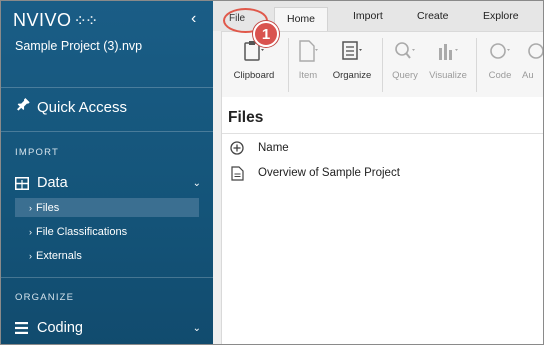 The image size is (544, 345). What do you see at coordinates (532, 60) in the screenshot?
I see `auto-code-button: Au` at bounding box center [532, 60].